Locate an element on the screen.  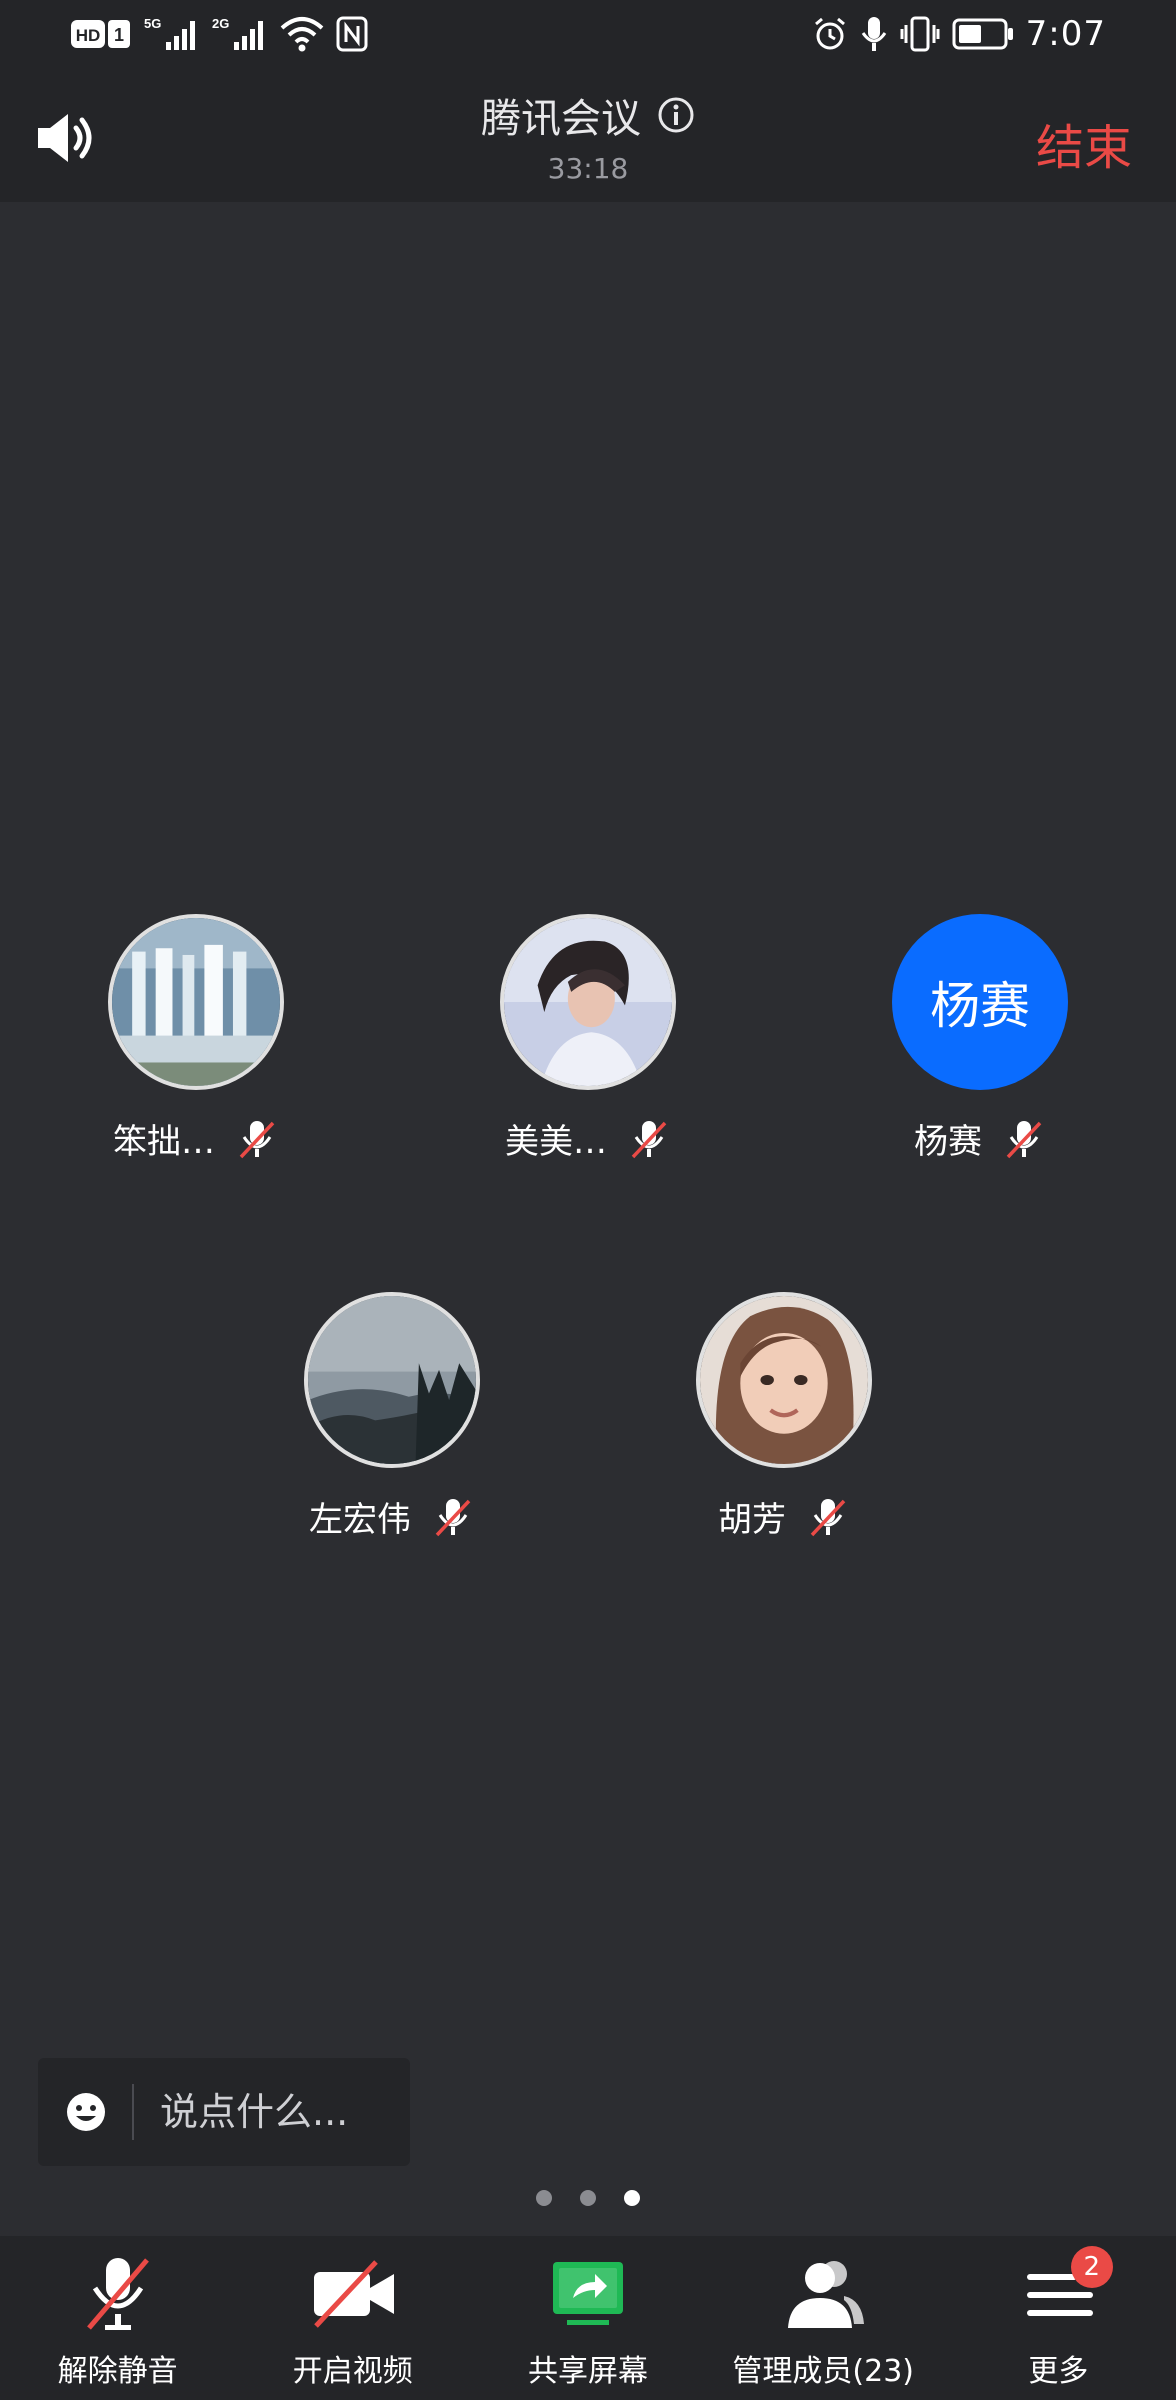
chat-input is located at coordinates (265, 2112).